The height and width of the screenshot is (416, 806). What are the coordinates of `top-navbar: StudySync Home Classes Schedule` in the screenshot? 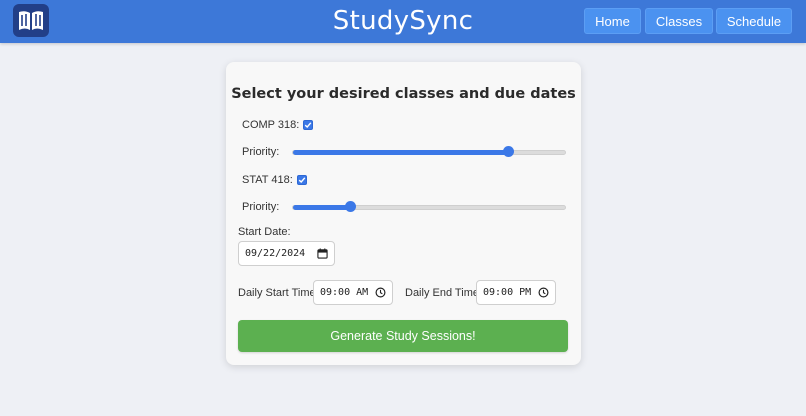 It's located at (403, 21).